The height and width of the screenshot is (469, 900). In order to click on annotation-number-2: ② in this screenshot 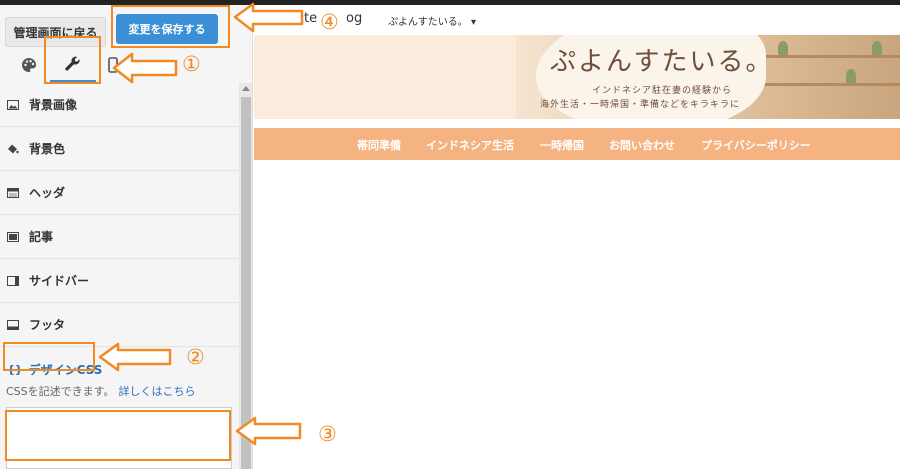, I will do `click(195, 357)`.